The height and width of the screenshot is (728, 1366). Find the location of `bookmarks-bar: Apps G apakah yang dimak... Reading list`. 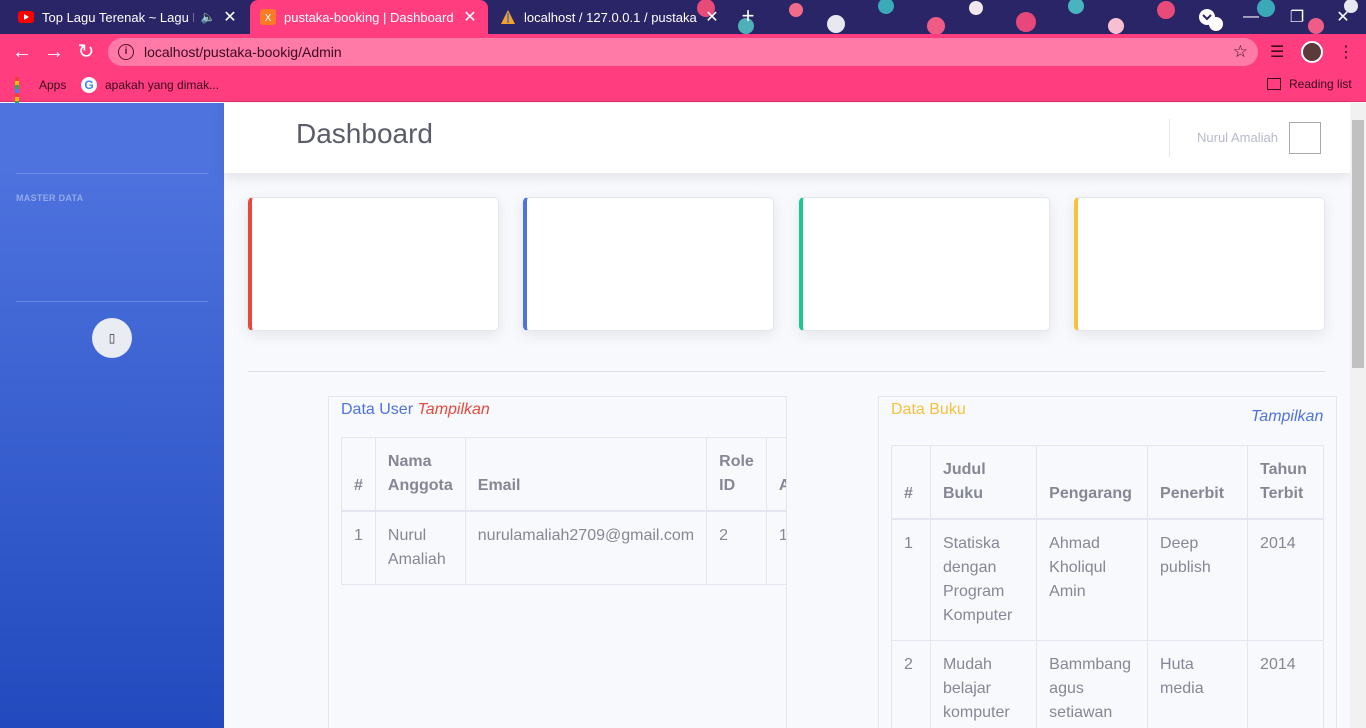

bookmarks-bar: Apps G apakah yang dimak... Reading list is located at coordinates (683, 91).